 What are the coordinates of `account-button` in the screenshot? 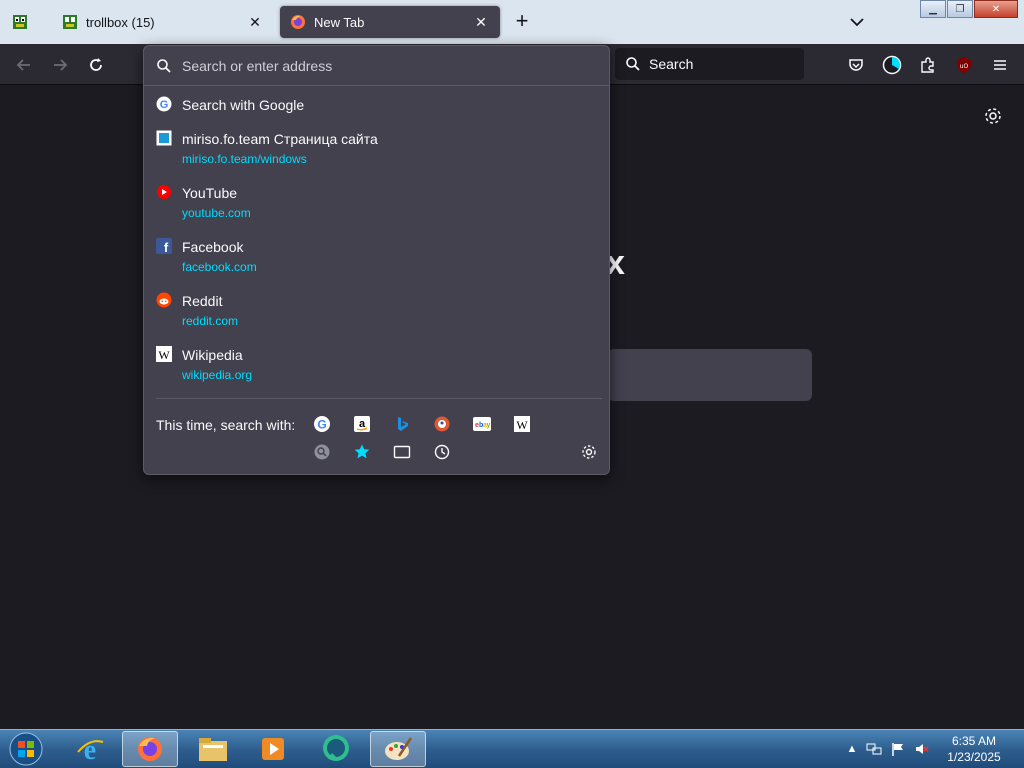 It's located at (892, 65).